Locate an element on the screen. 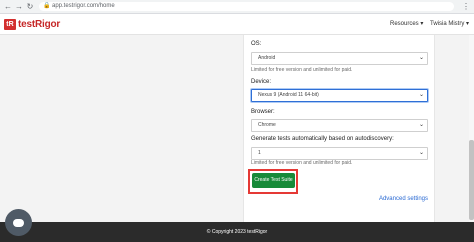 The height and width of the screenshot is (242, 474). device-label: Device: is located at coordinates (261, 82).